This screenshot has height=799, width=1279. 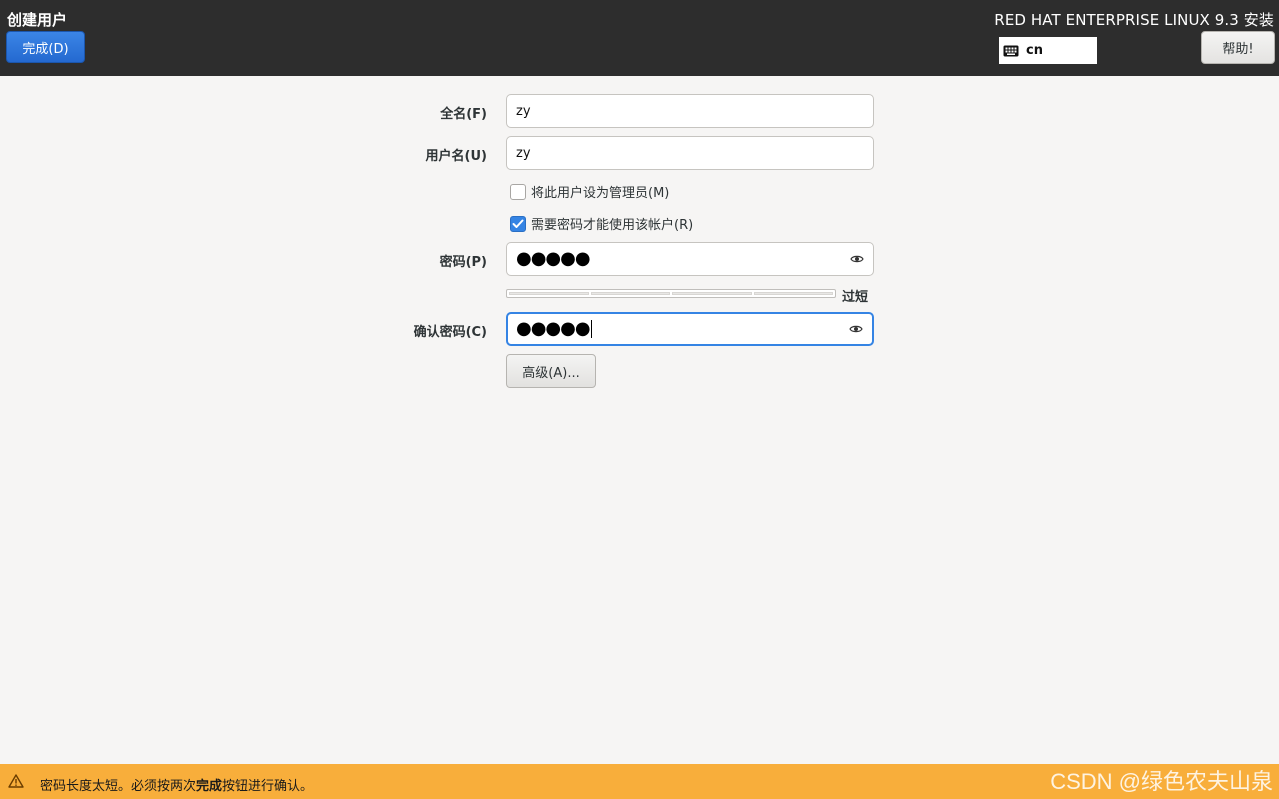 I want to click on watermark: CSDN @绿色农夫山泉, so click(x=1161, y=781).